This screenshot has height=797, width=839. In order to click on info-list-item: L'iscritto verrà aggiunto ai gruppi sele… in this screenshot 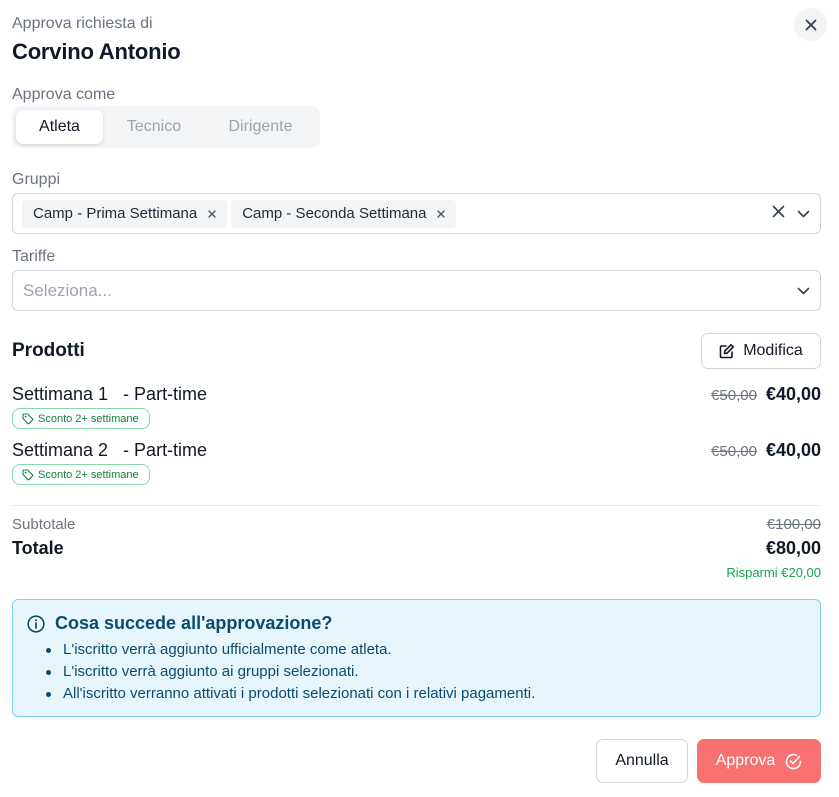, I will do `click(290, 672)`.